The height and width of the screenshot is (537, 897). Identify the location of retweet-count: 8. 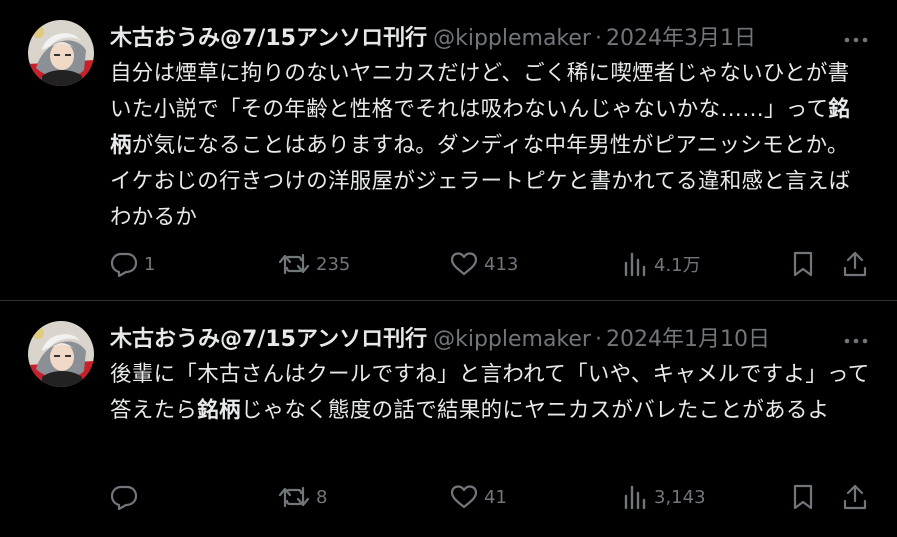
(322, 497).